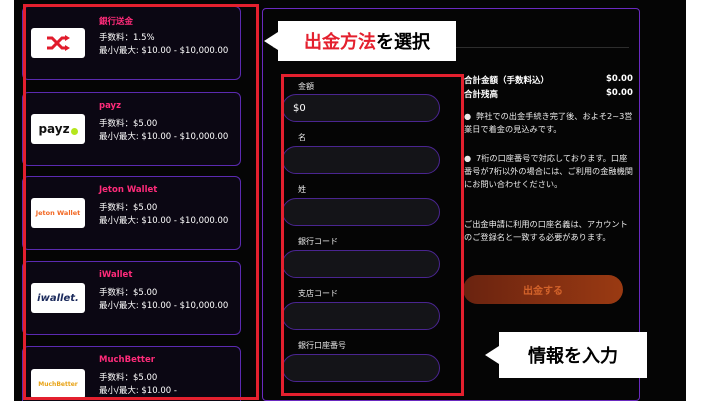 The image size is (701, 401). Describe the element at coordinates (302, 137) in the screenshot. I see `first-name-label: 名` at that location.